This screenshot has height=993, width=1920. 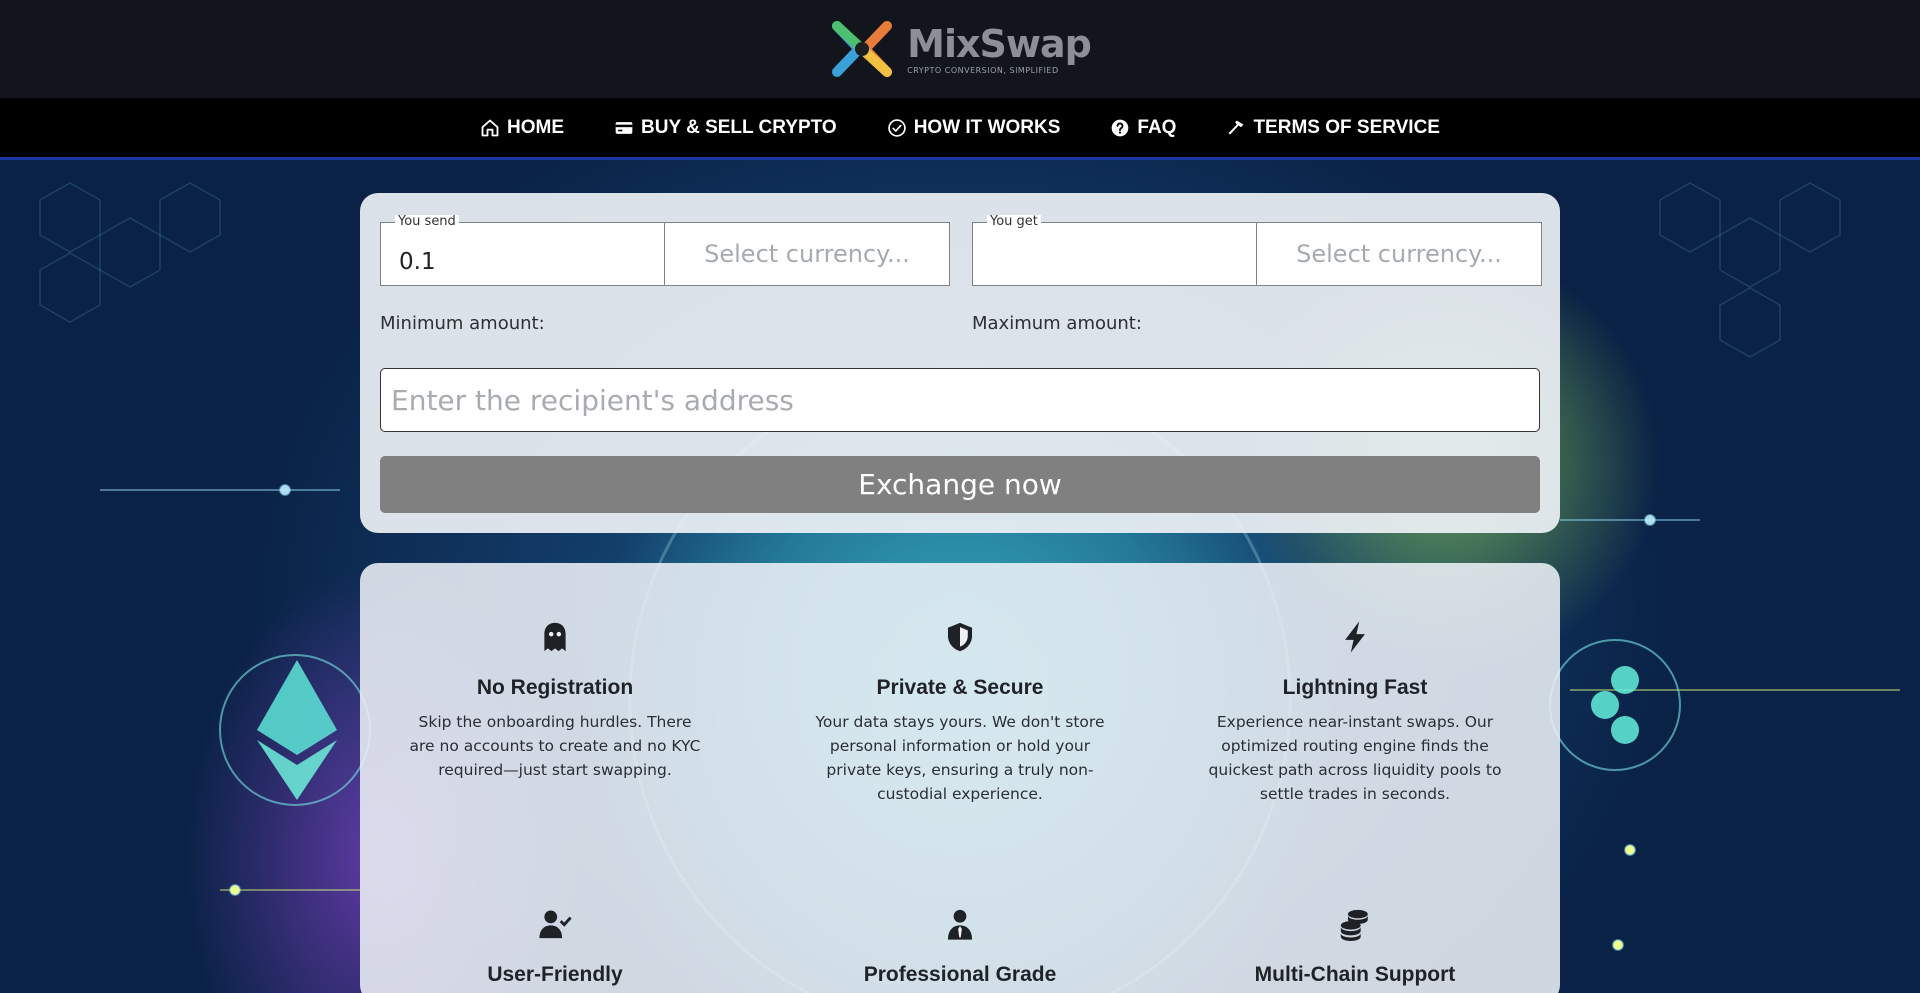 I want to click on send-label: You send, so click(x=427, y=222).